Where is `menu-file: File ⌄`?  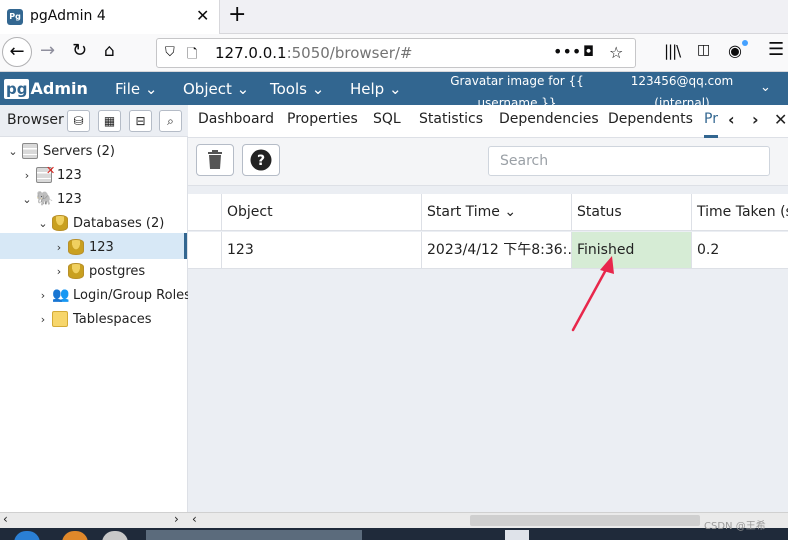
menu-file: File ⌄ is located at coordinates (136, 89).